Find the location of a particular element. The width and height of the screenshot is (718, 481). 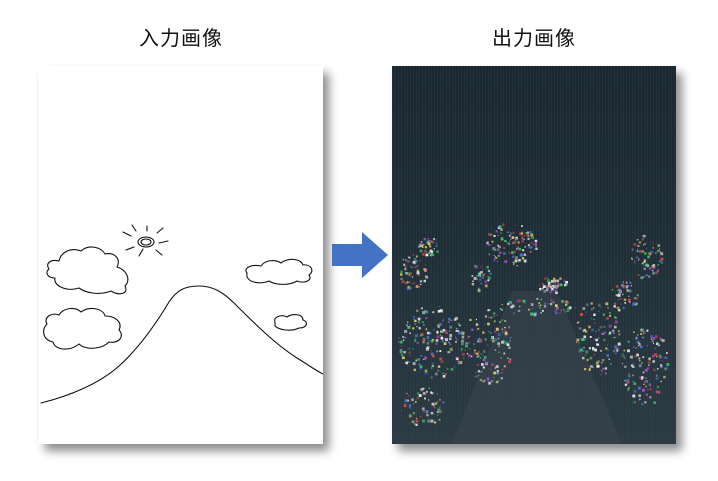

sketch-cloud-left-lower is located at coordinates (82, 328).